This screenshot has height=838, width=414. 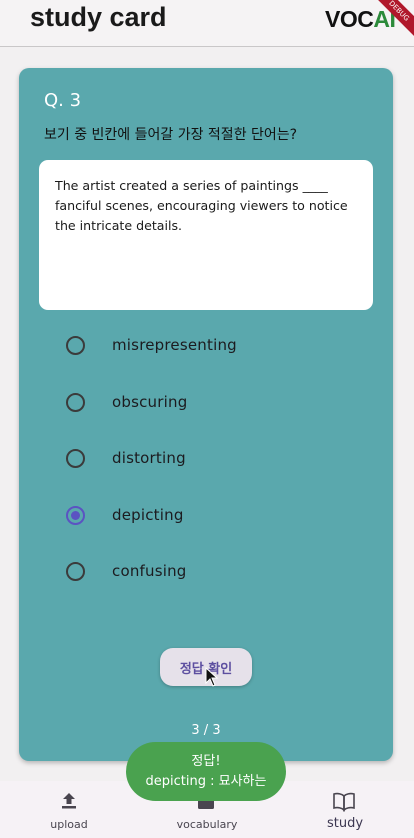 I want to click on option-label: confusing, so click(x=149, y=571).